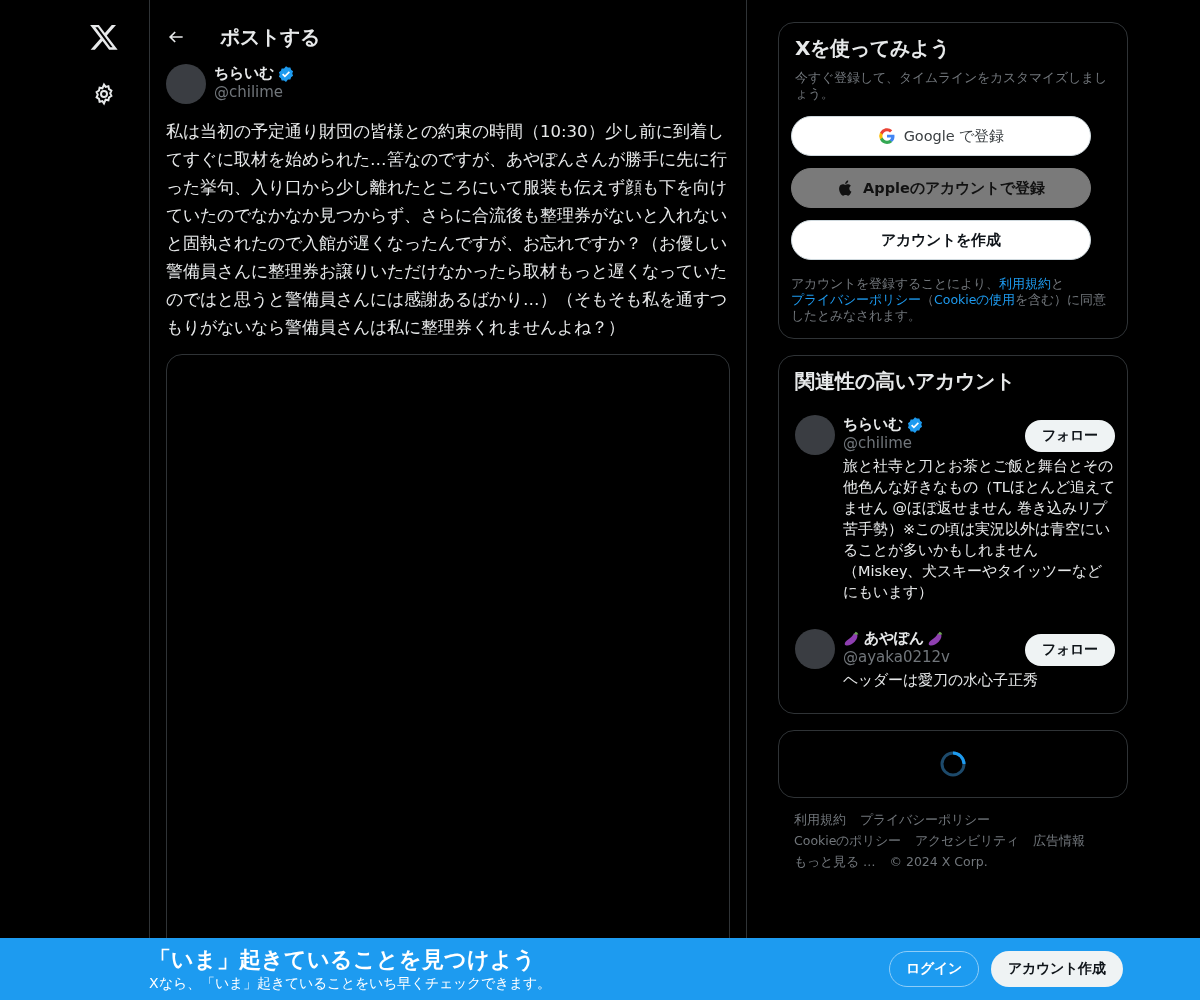  Describe the element at coordinates (104, 37) in the screenshot. I see `x-logo-icon` at that location.